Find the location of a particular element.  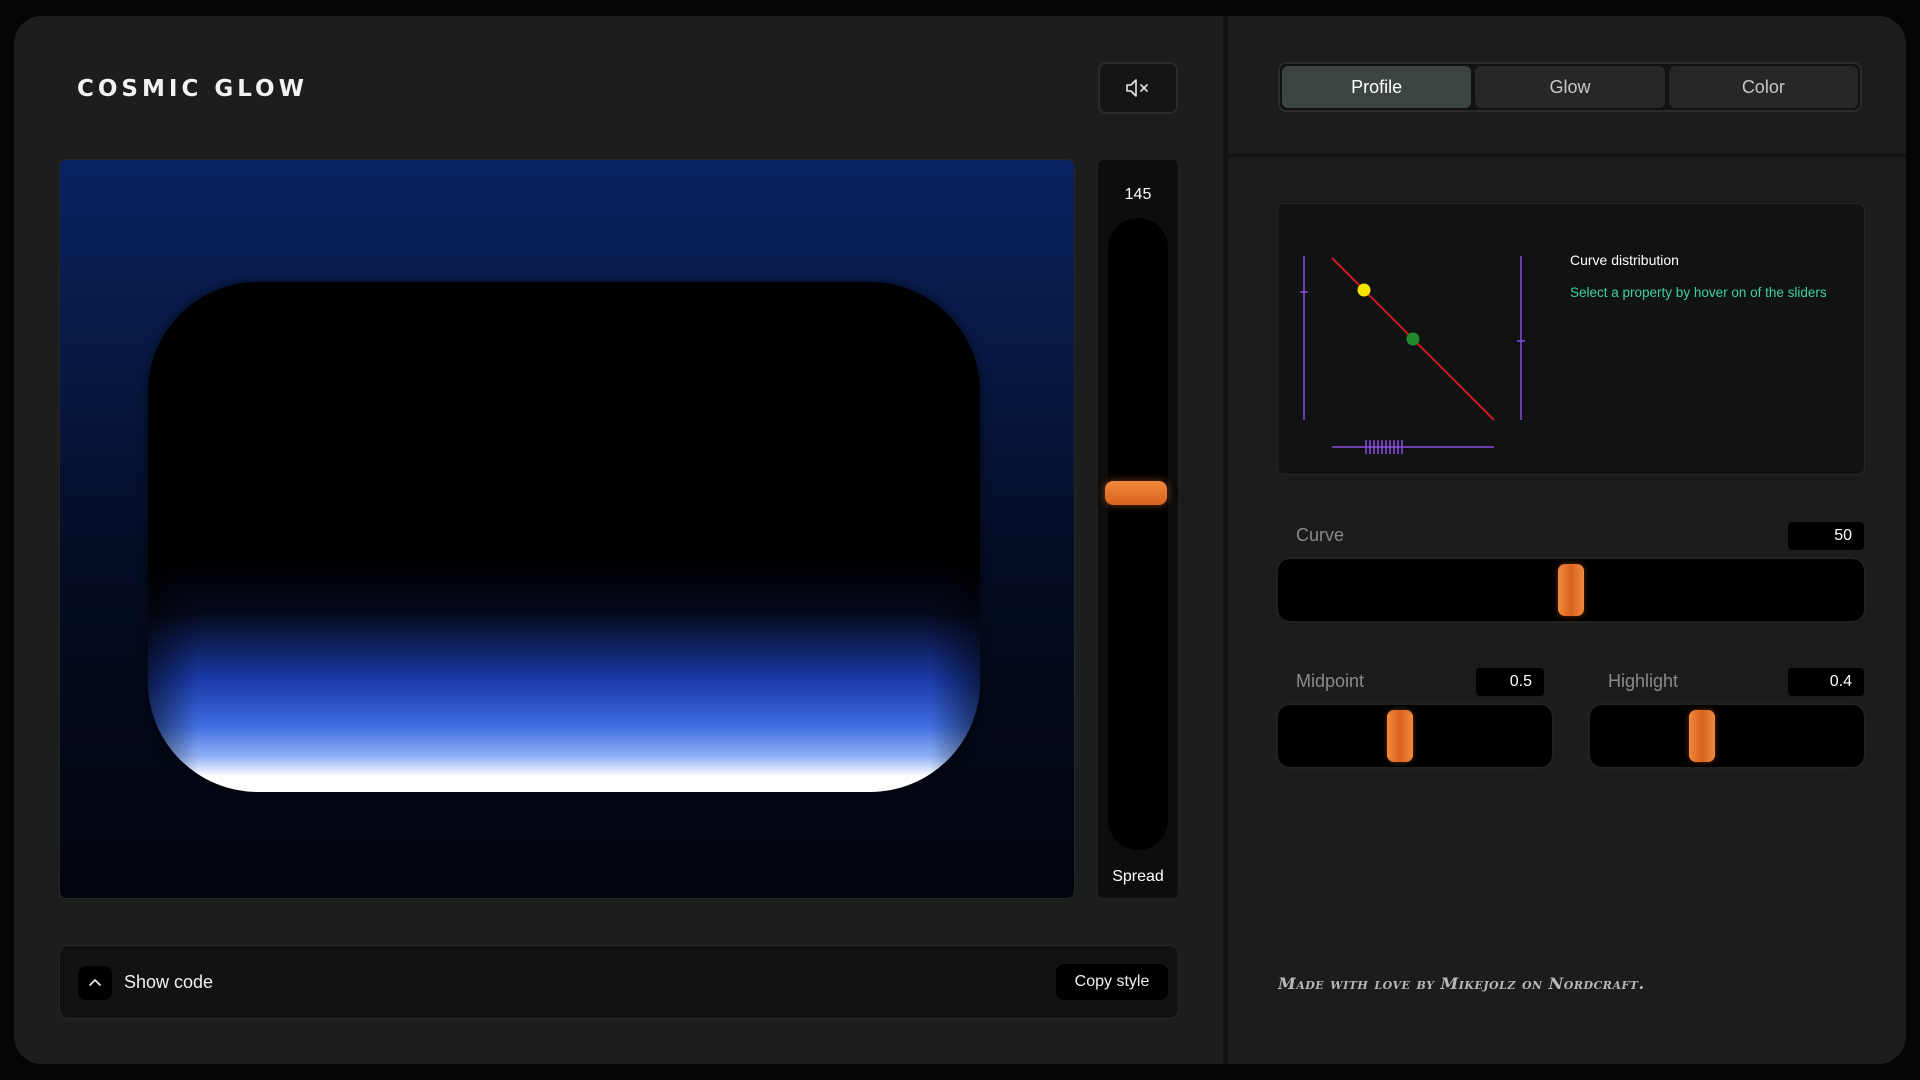

copy-style-button: Copy style is located at coordinates (1112, 982).